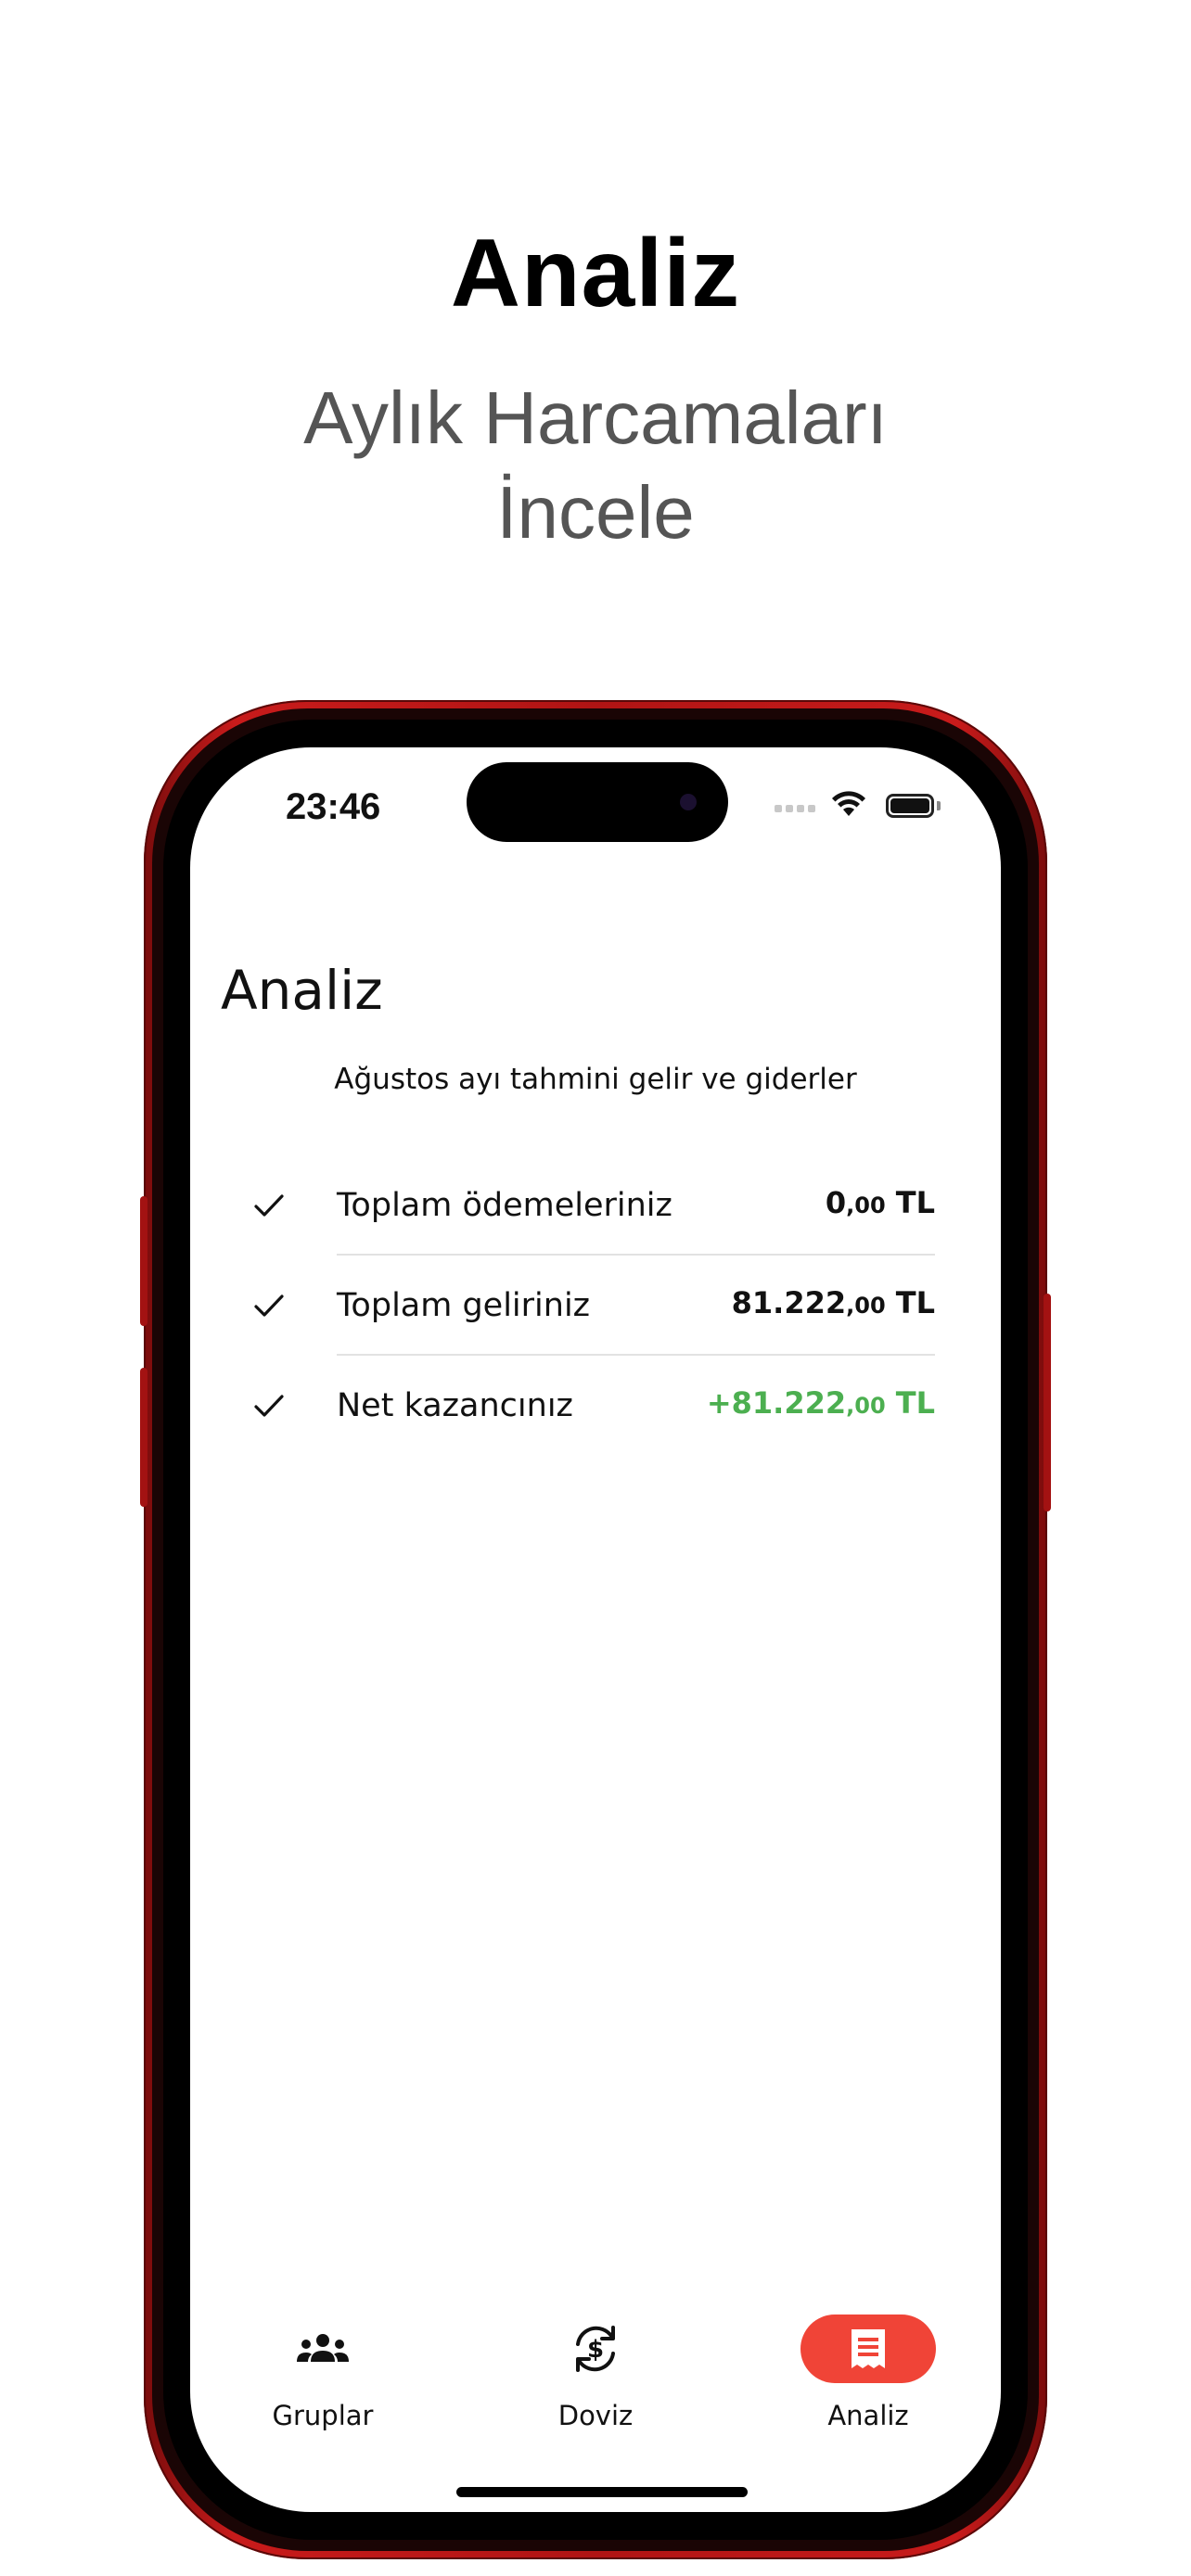 The width and height of the screenshot is (1191, 2576). Describe the element at coordinates (595, 1306) in the screenshot. I see `list-item: Toplam geliriniz 81.222,00 TL` at that location.